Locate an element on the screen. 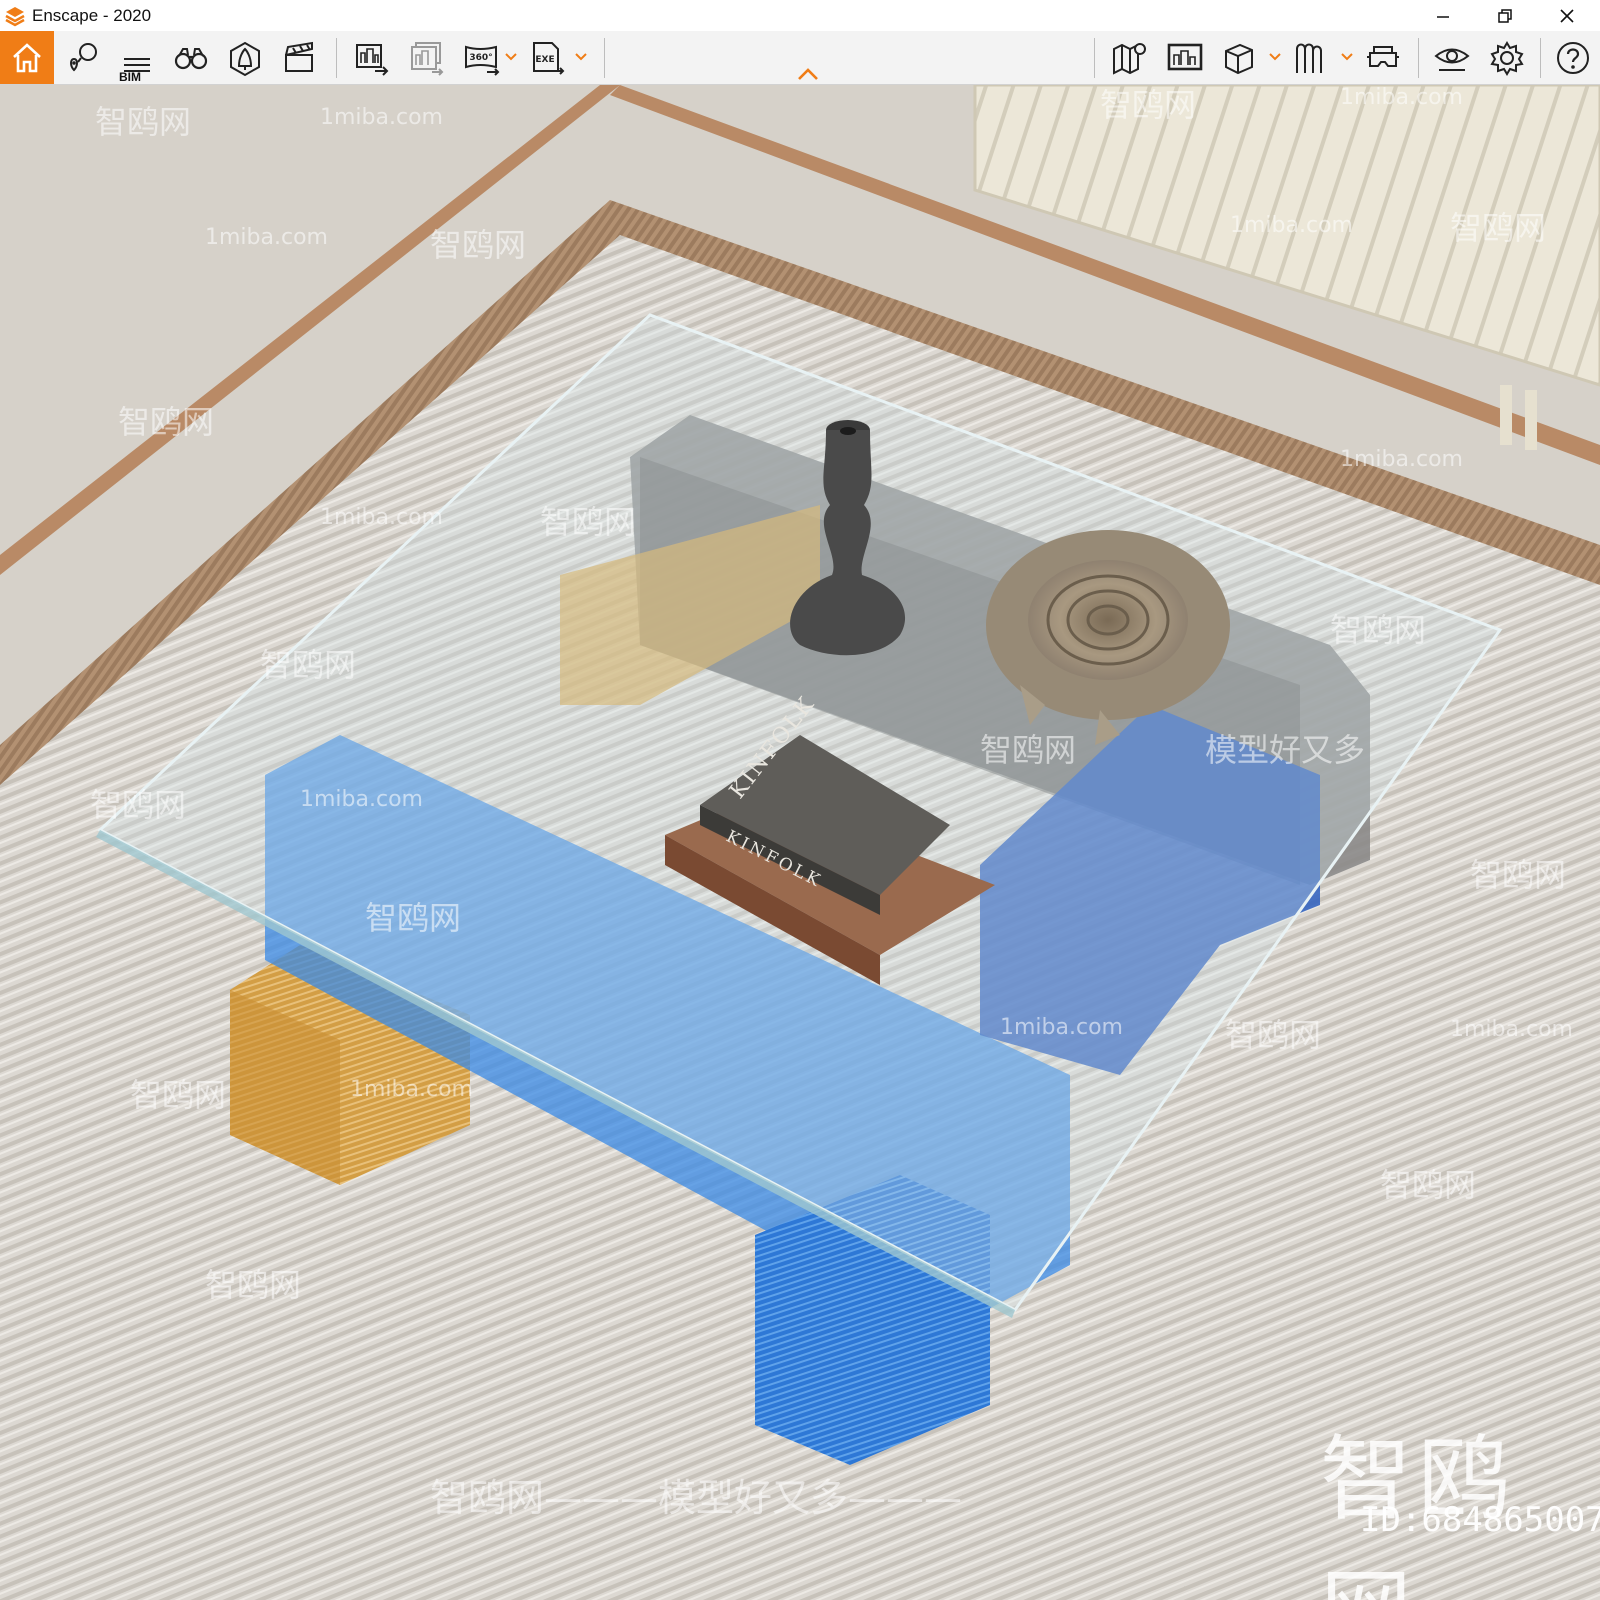 This screenshot has height=1600, width=1600. map-icon is located at coordinates (1129, 58).